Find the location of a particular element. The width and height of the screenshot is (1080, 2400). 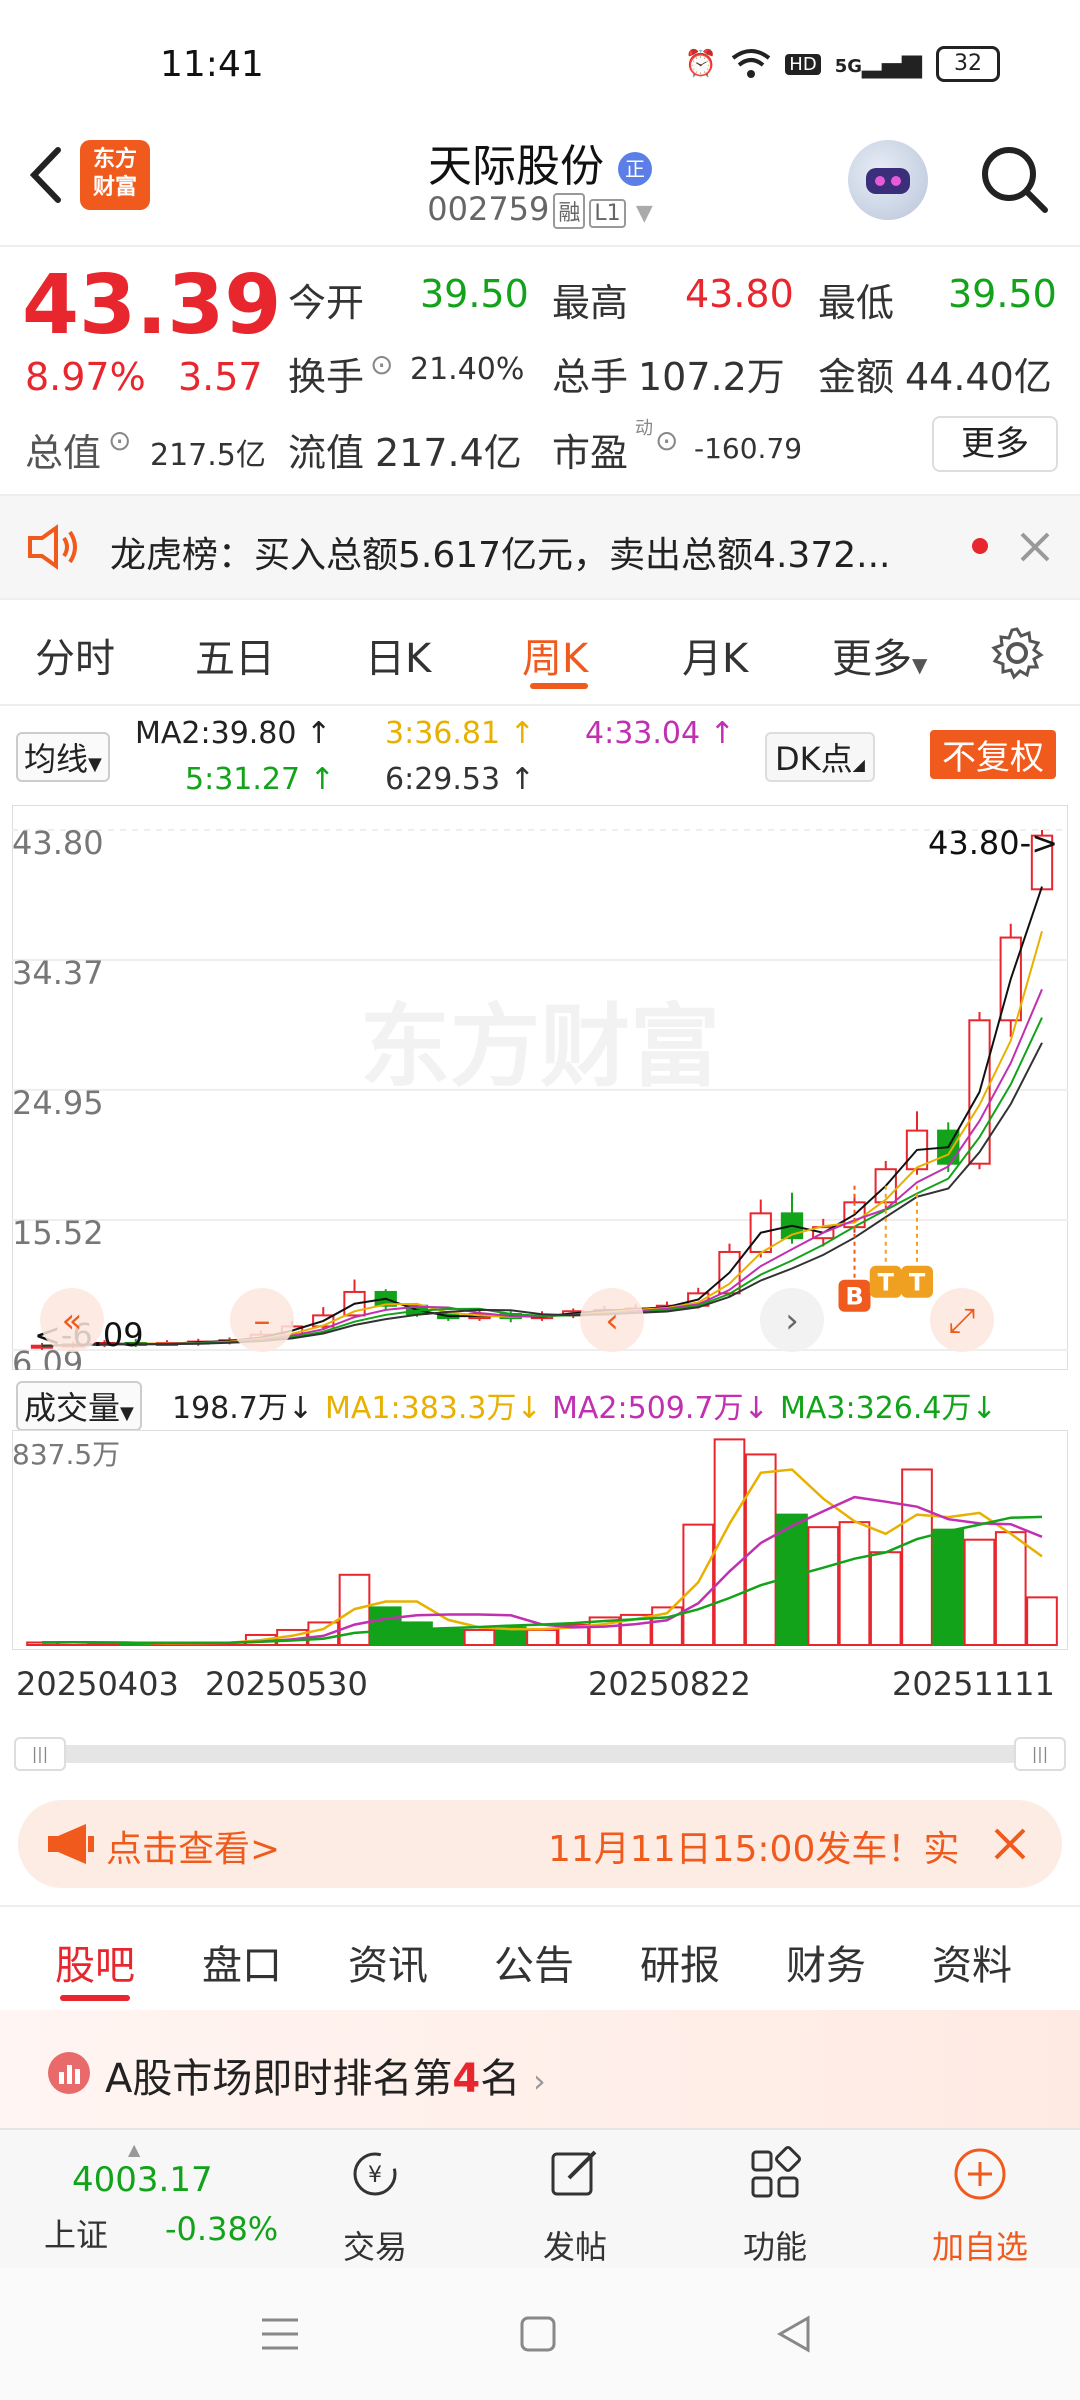

rank-number: 4 is located at coordinates (466, 2079).